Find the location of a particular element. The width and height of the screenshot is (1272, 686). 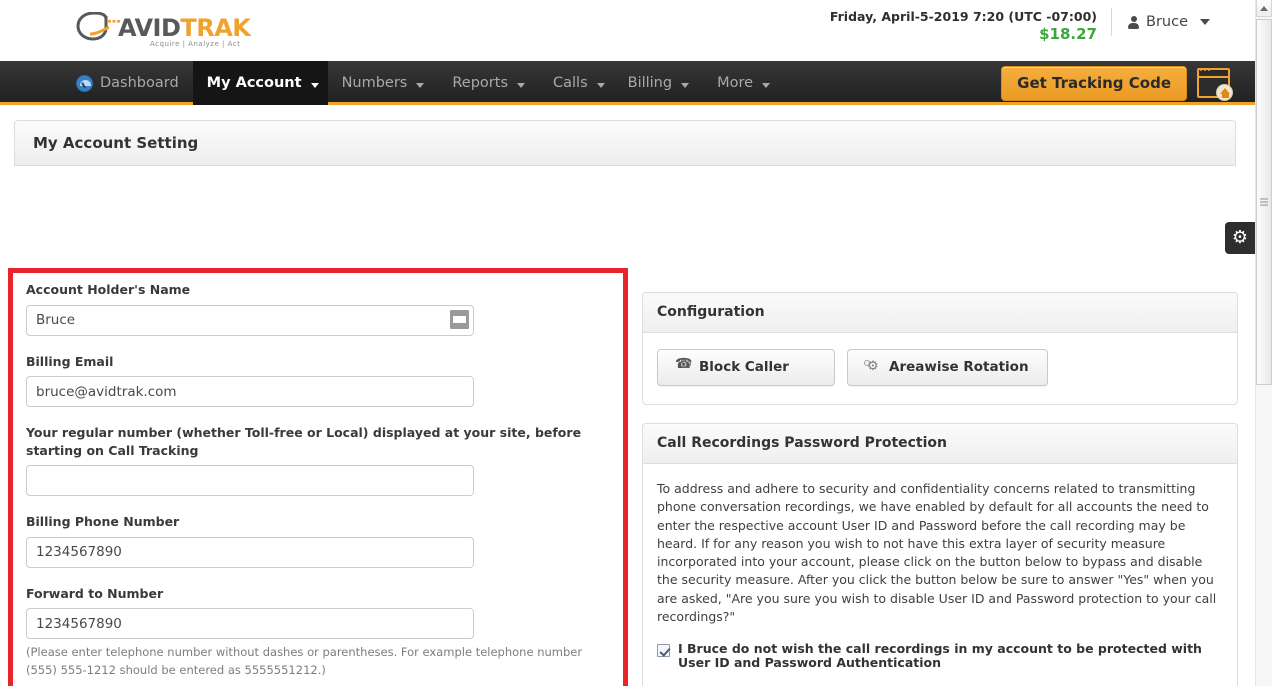

account-holder-name-input is located at coordinates (250, 320).